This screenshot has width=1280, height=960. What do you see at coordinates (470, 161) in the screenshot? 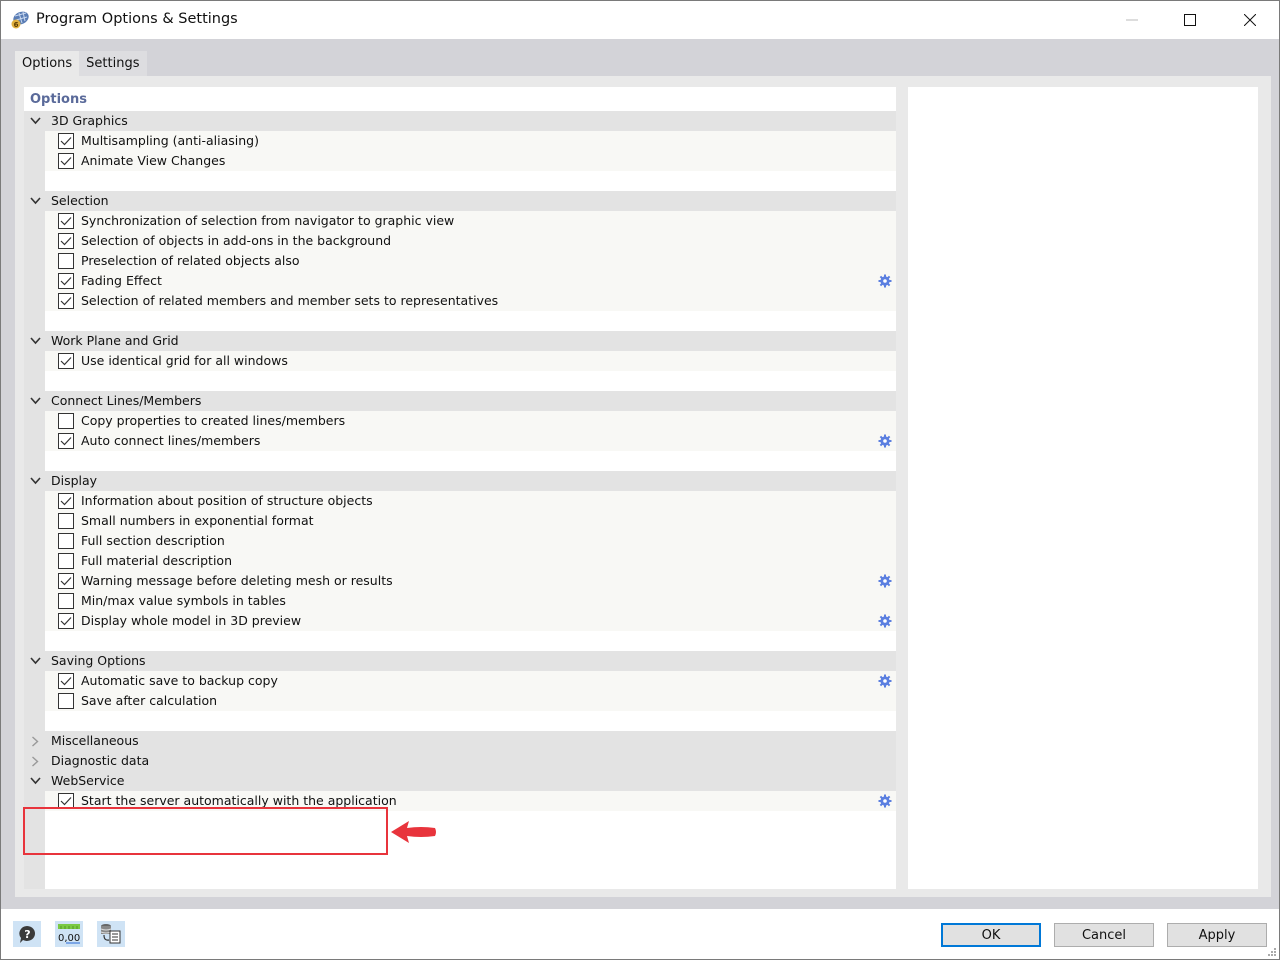
I see `option-item: Animate View Changes` at bounding box center [470, 161].